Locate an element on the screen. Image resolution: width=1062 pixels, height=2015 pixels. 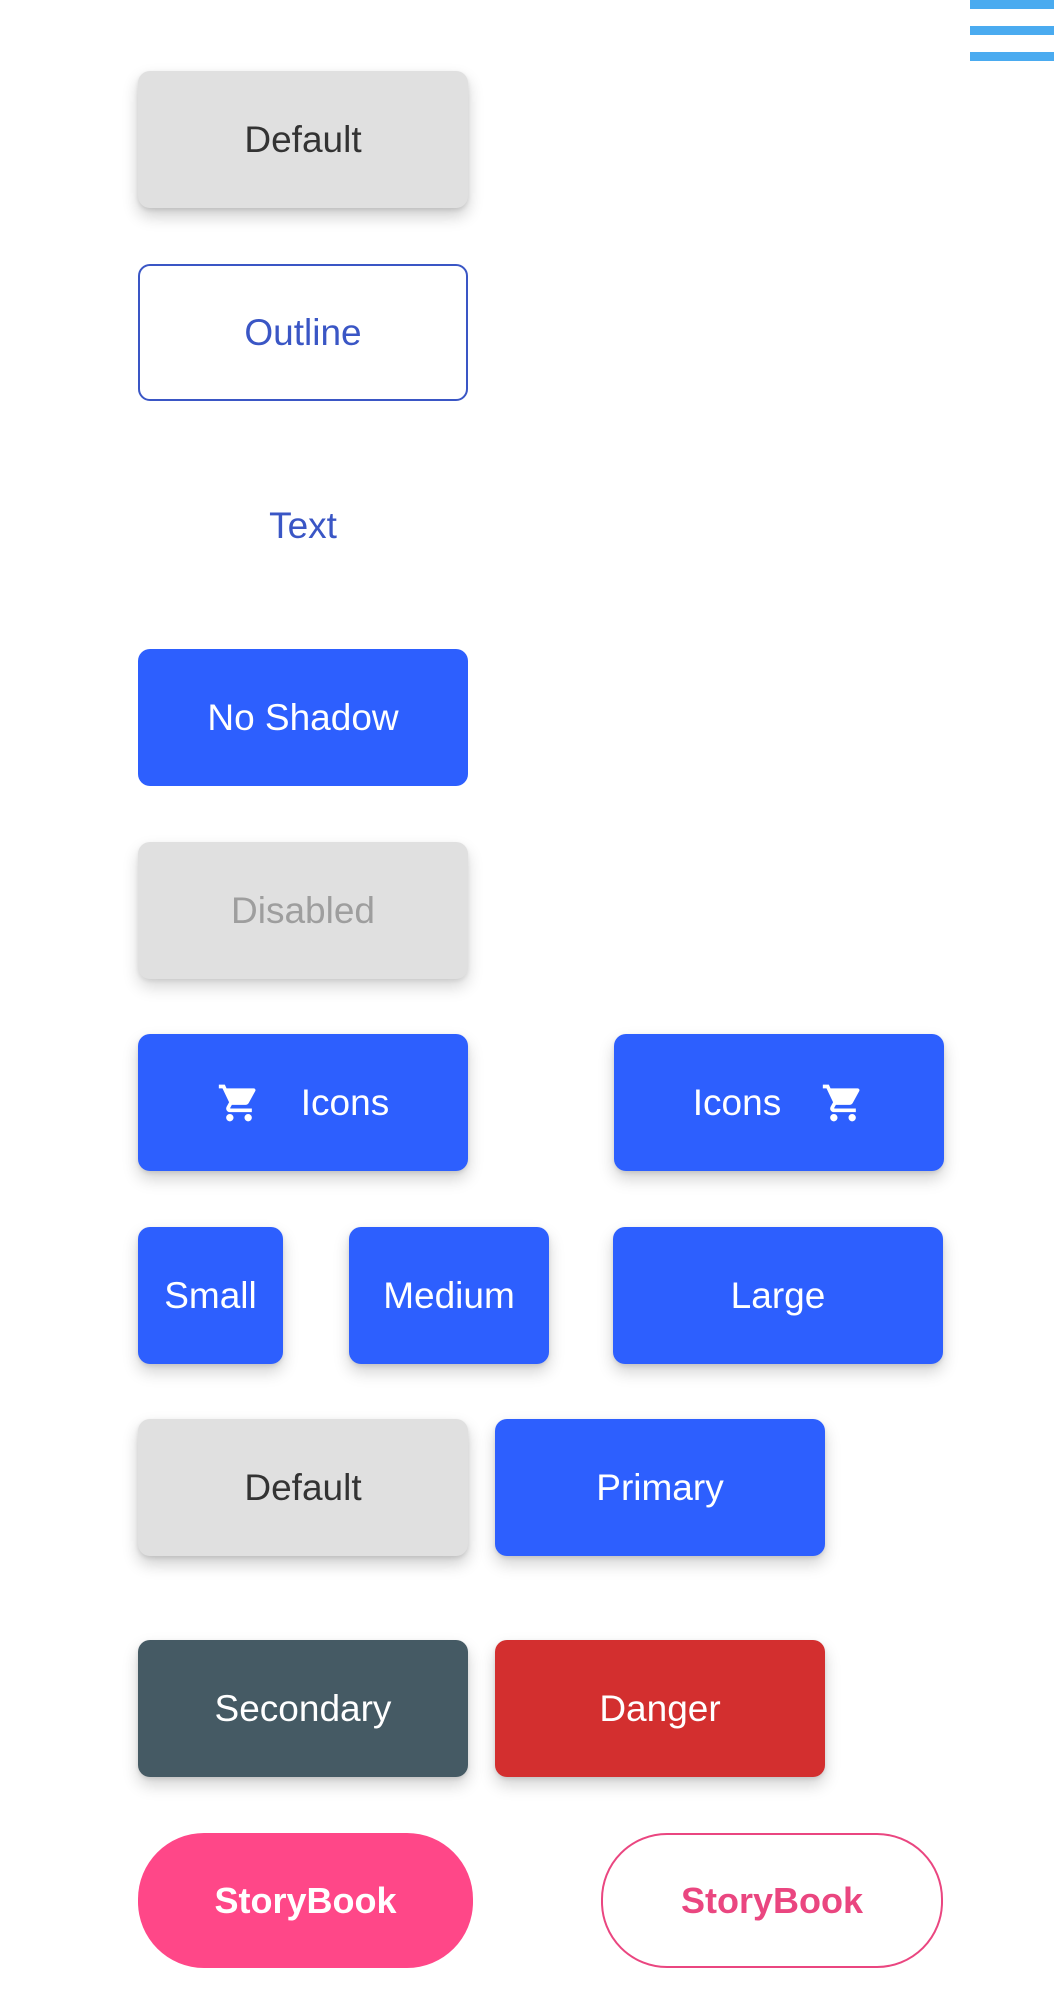
default-type-button: Default is located at coordinates (303, 1487).